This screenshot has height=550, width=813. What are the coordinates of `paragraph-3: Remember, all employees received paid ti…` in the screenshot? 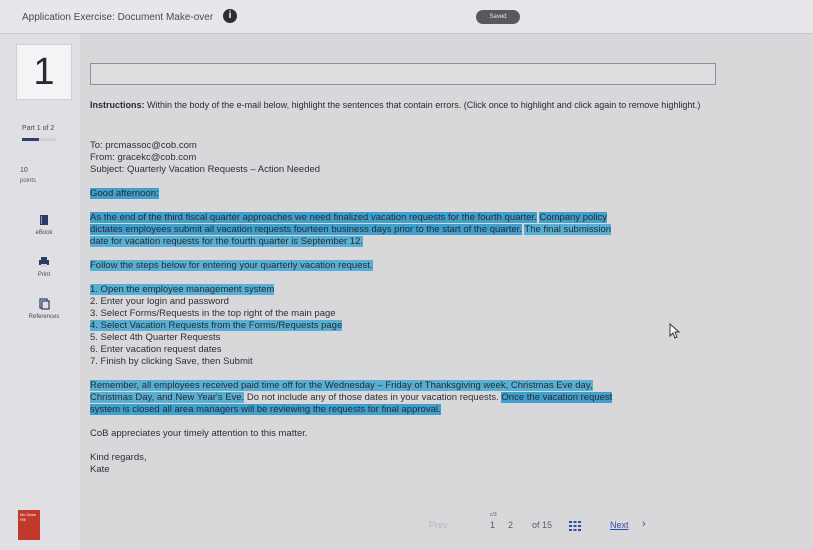 It's located at (355, 398).